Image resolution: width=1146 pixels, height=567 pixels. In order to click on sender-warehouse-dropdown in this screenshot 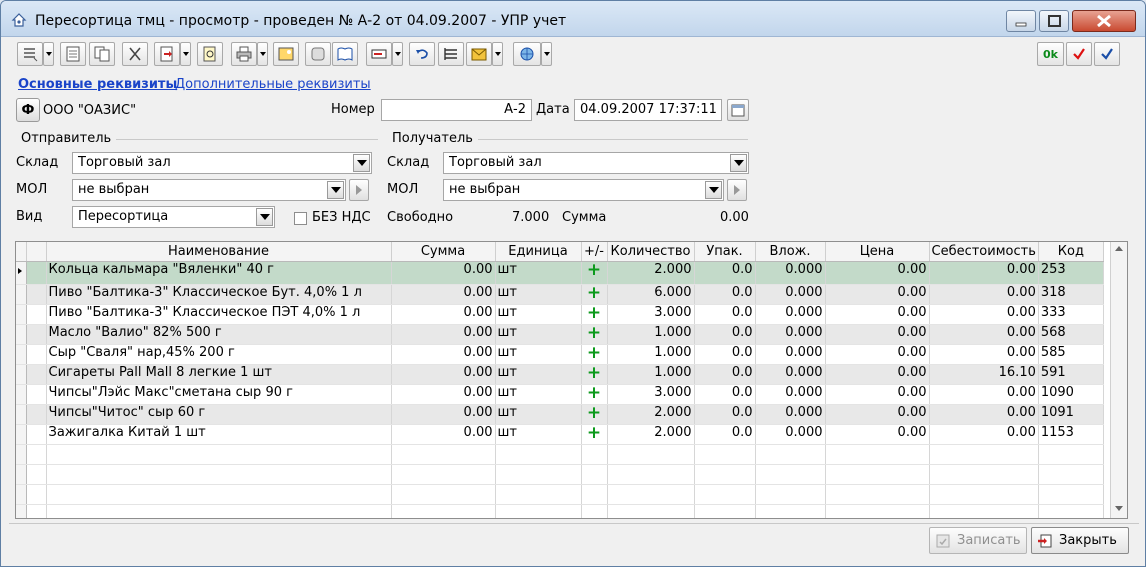, I will do `click(361, 163)`.